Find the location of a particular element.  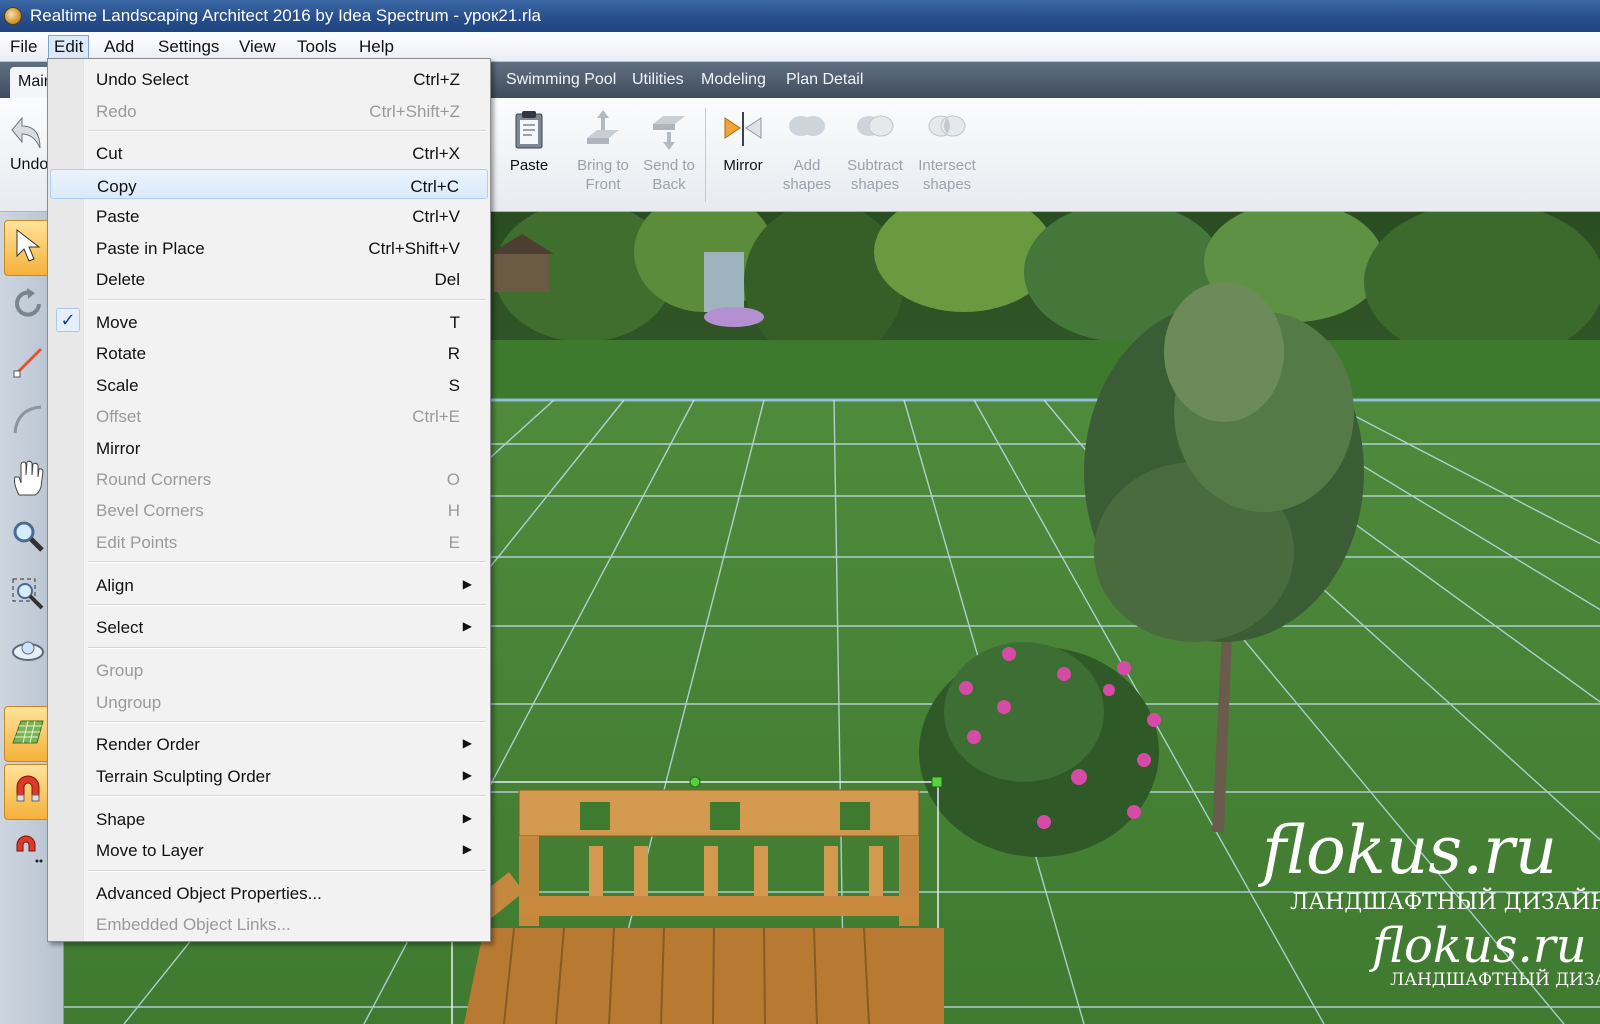

send-to-back-label-2: Back is located at coordinates (669, 184).